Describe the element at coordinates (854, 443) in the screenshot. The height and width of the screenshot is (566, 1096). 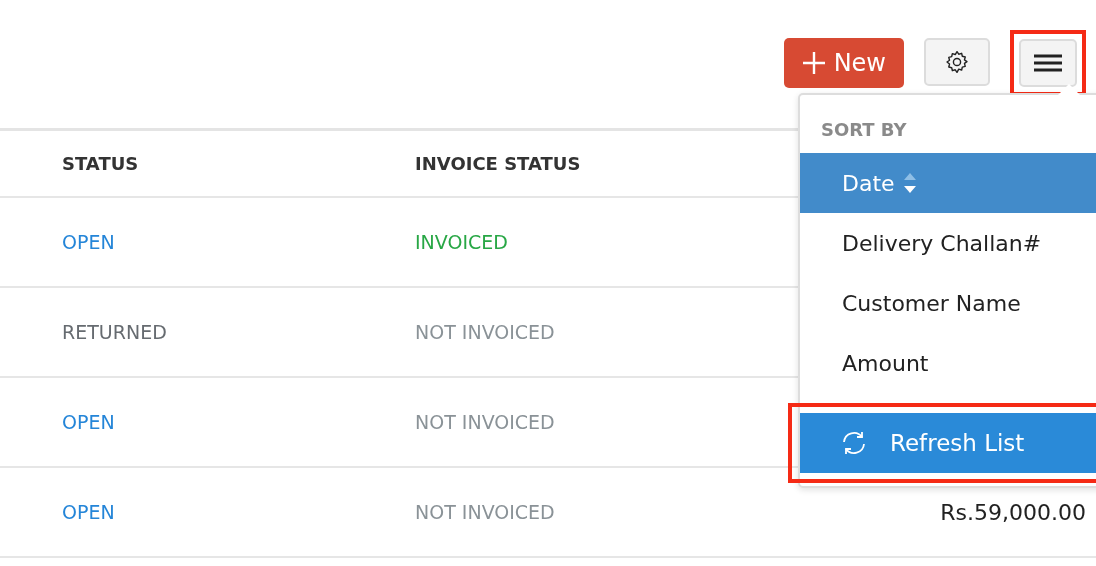
I see `refresh-icon` at that location.